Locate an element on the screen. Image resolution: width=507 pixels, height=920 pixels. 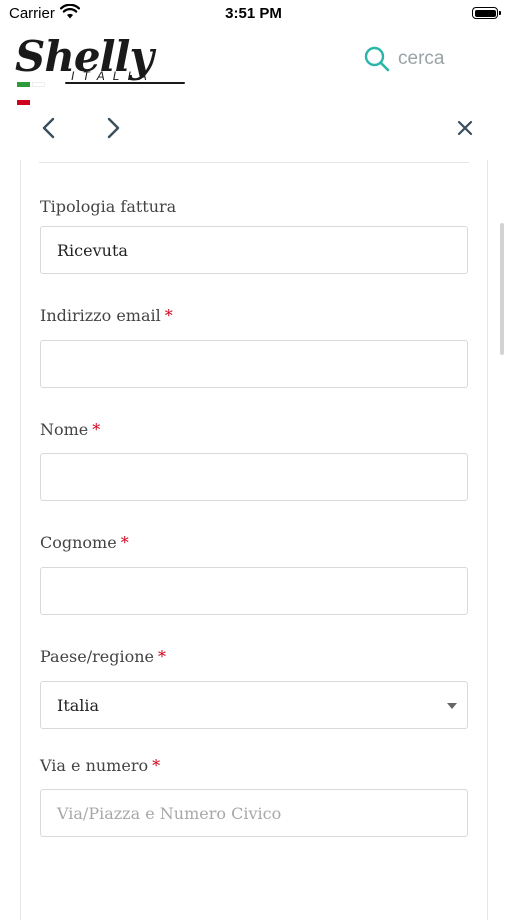
street-label: Via e numero * is located at coordinates (100, 765).